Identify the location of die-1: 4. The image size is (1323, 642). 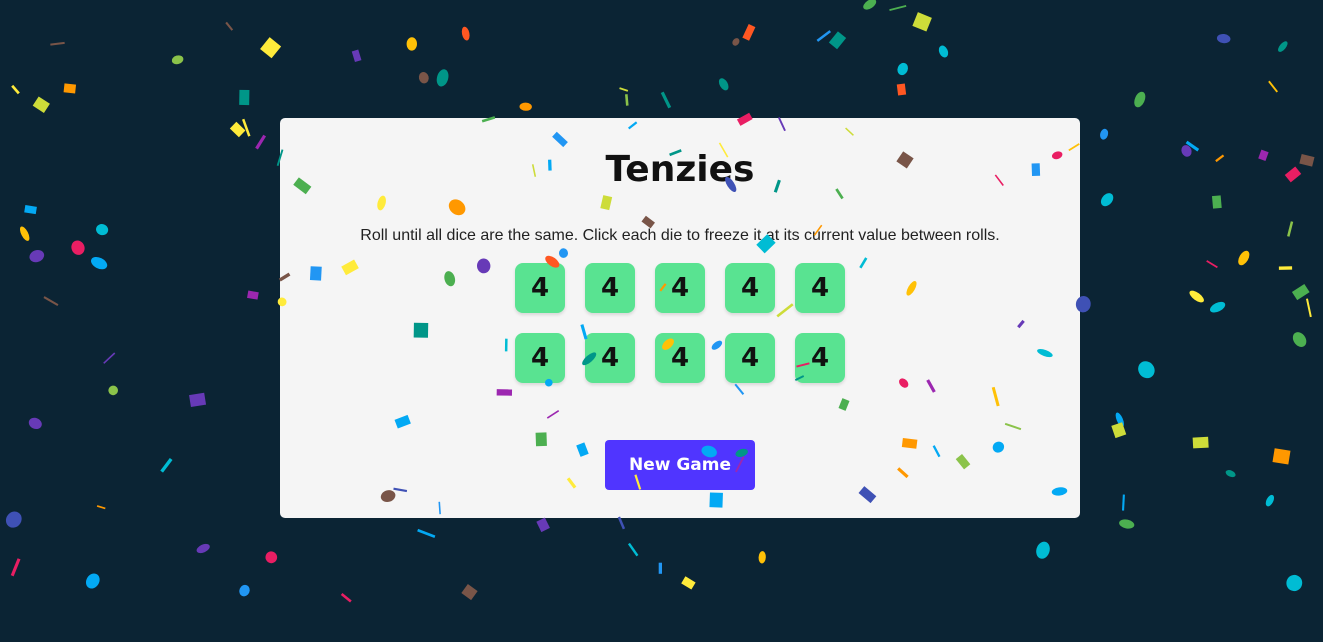
(540, 288).